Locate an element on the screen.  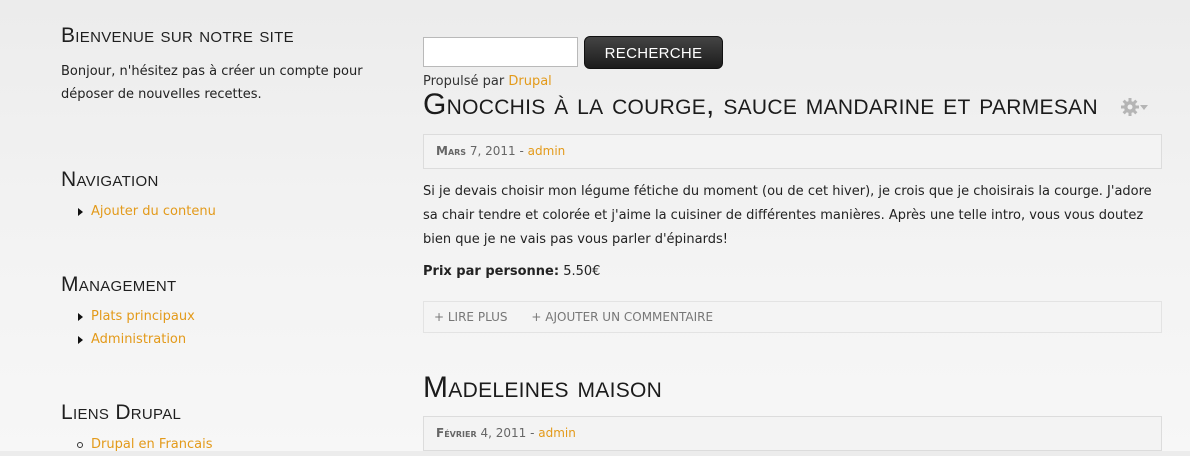
search-button: RECHERCHE is located at coordinates (653, 52).